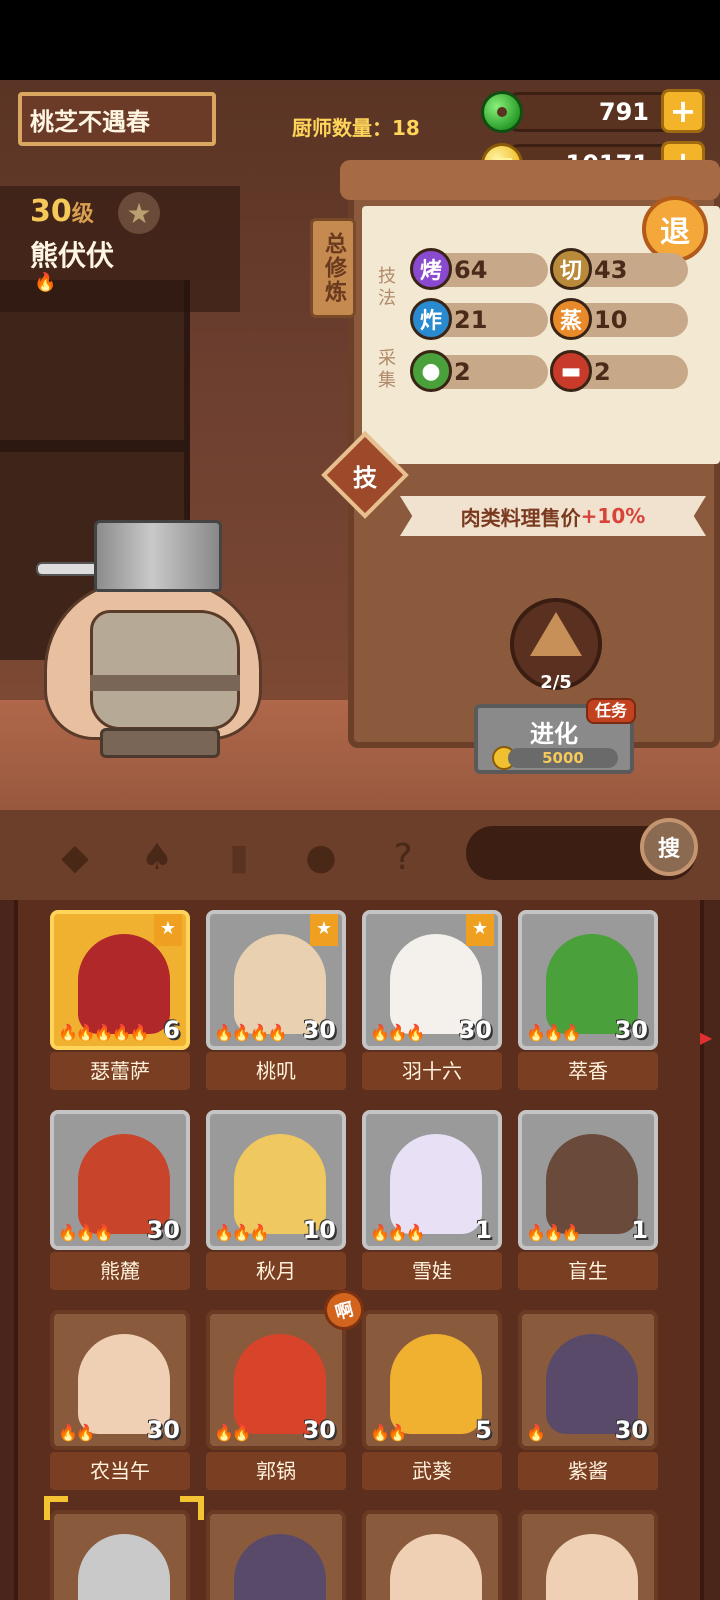  I want to click on skill-fry: 炸 21, so click(479, 319).